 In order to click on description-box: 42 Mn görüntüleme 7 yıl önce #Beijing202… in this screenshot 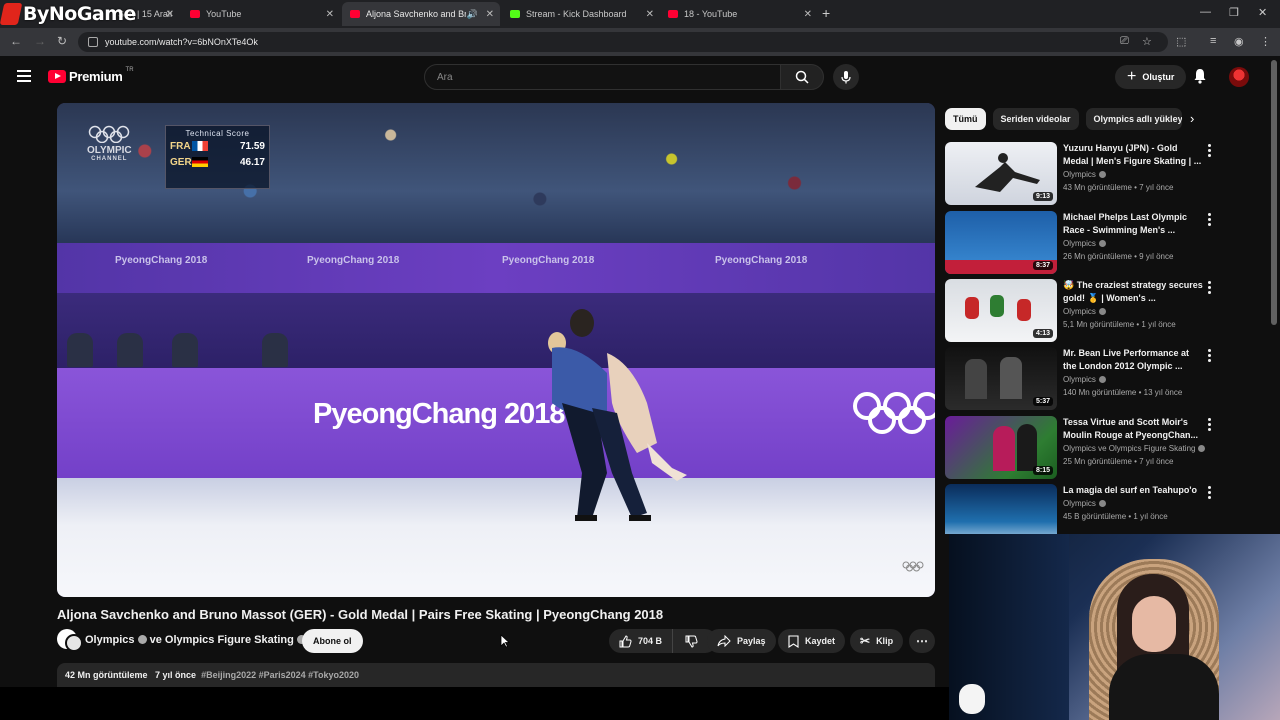, I will do `click(496, 675)`.